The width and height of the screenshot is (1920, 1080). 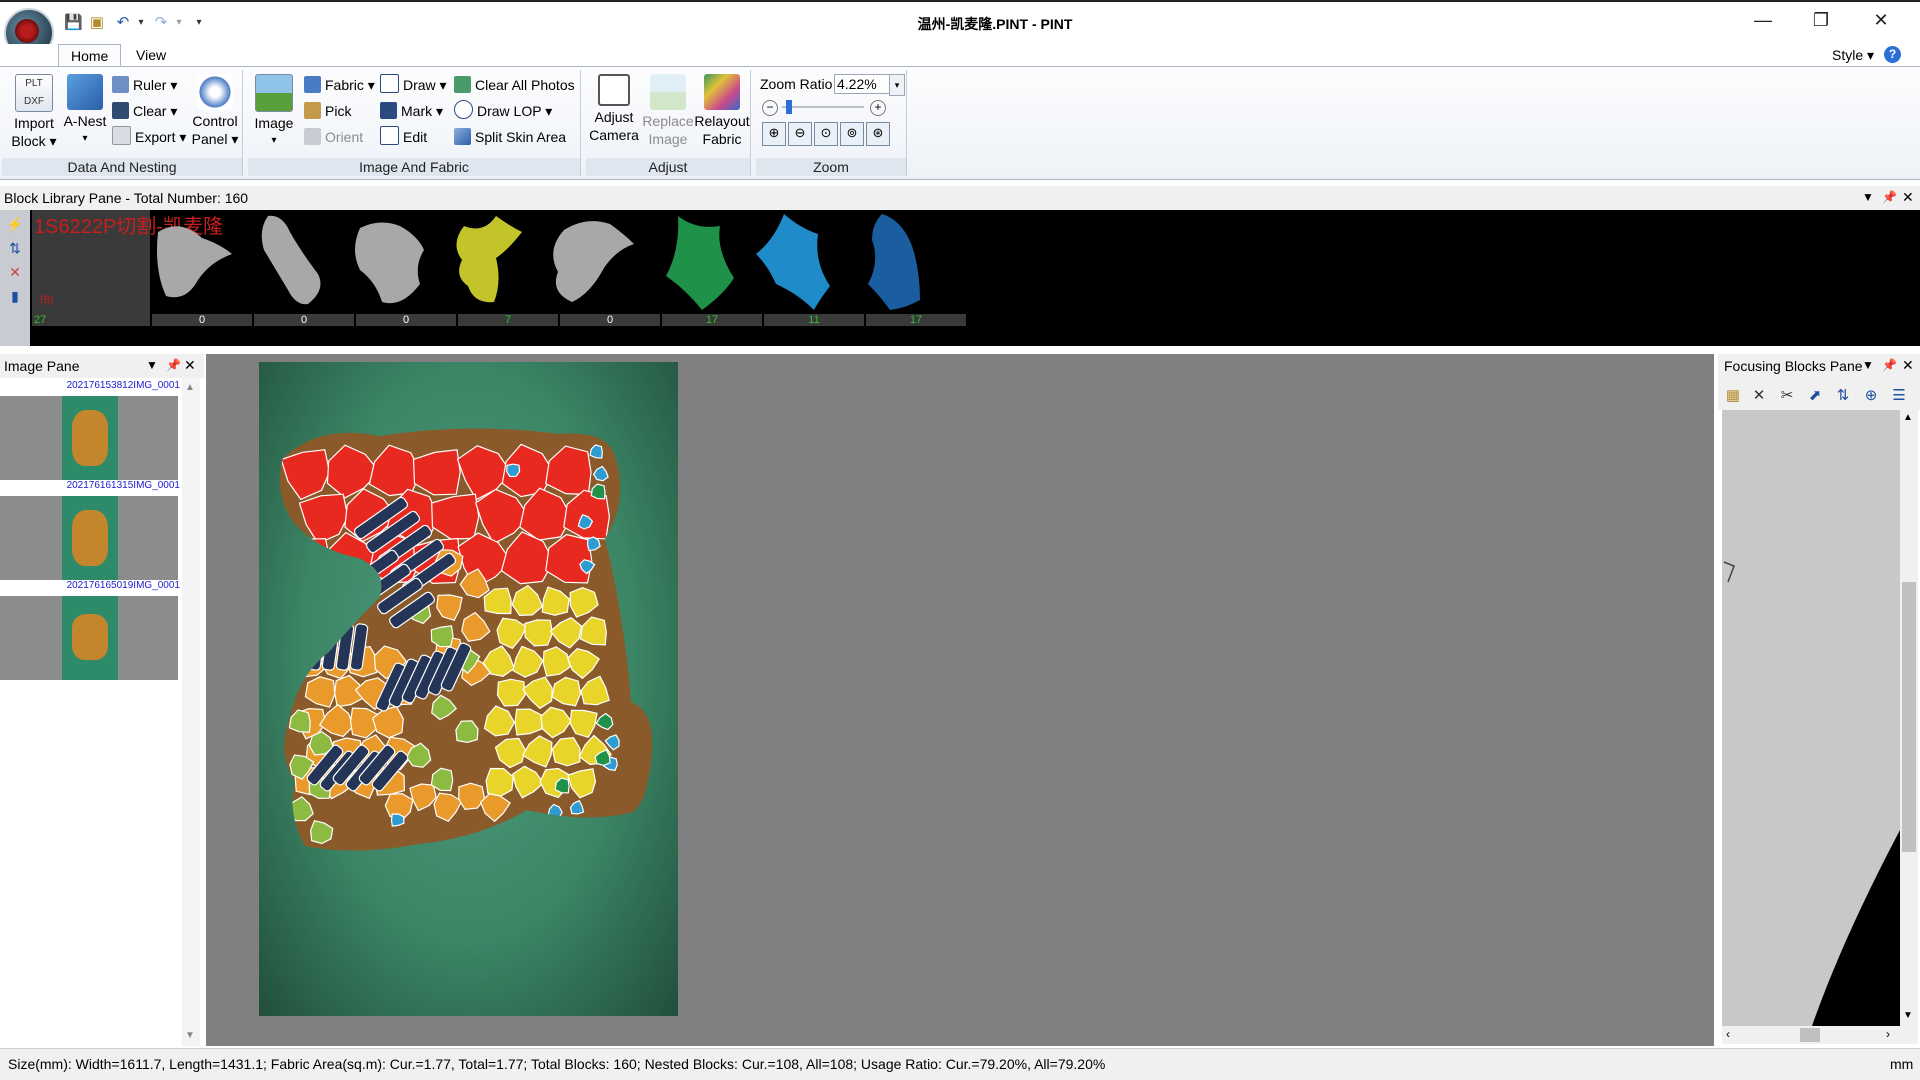 I want to click on export-icon, so click(x=121, y=135).